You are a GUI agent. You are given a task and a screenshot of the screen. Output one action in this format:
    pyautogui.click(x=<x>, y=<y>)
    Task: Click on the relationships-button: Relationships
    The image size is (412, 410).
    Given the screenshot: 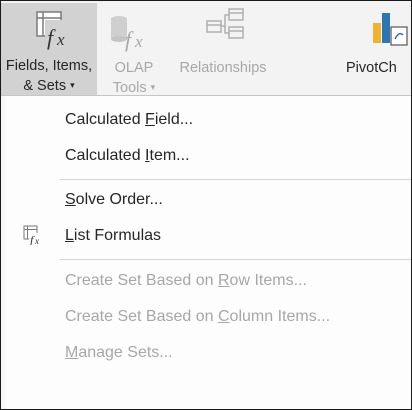 What is the action you would take?
    pyautogui.click(x=223, y=48)
    